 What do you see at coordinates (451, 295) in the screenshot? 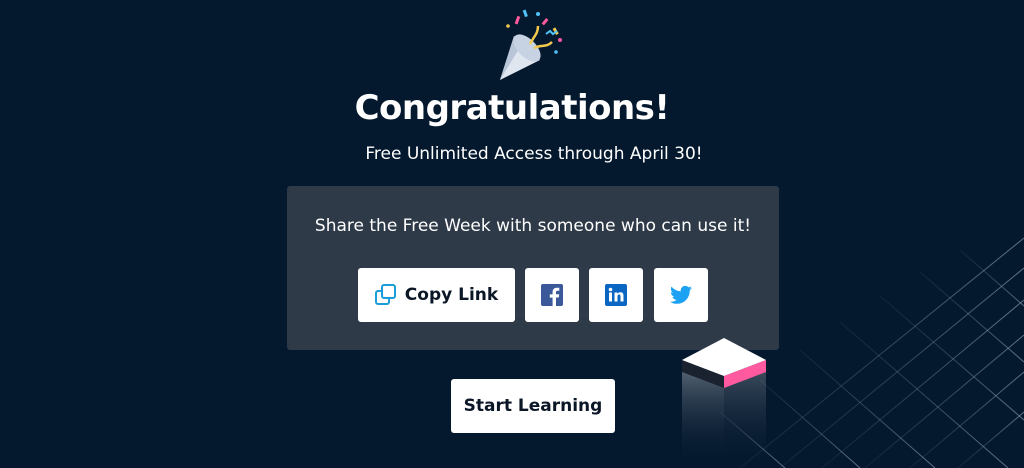
I see `copy-link-label: Copy Link` at bounding box center [451, 295].